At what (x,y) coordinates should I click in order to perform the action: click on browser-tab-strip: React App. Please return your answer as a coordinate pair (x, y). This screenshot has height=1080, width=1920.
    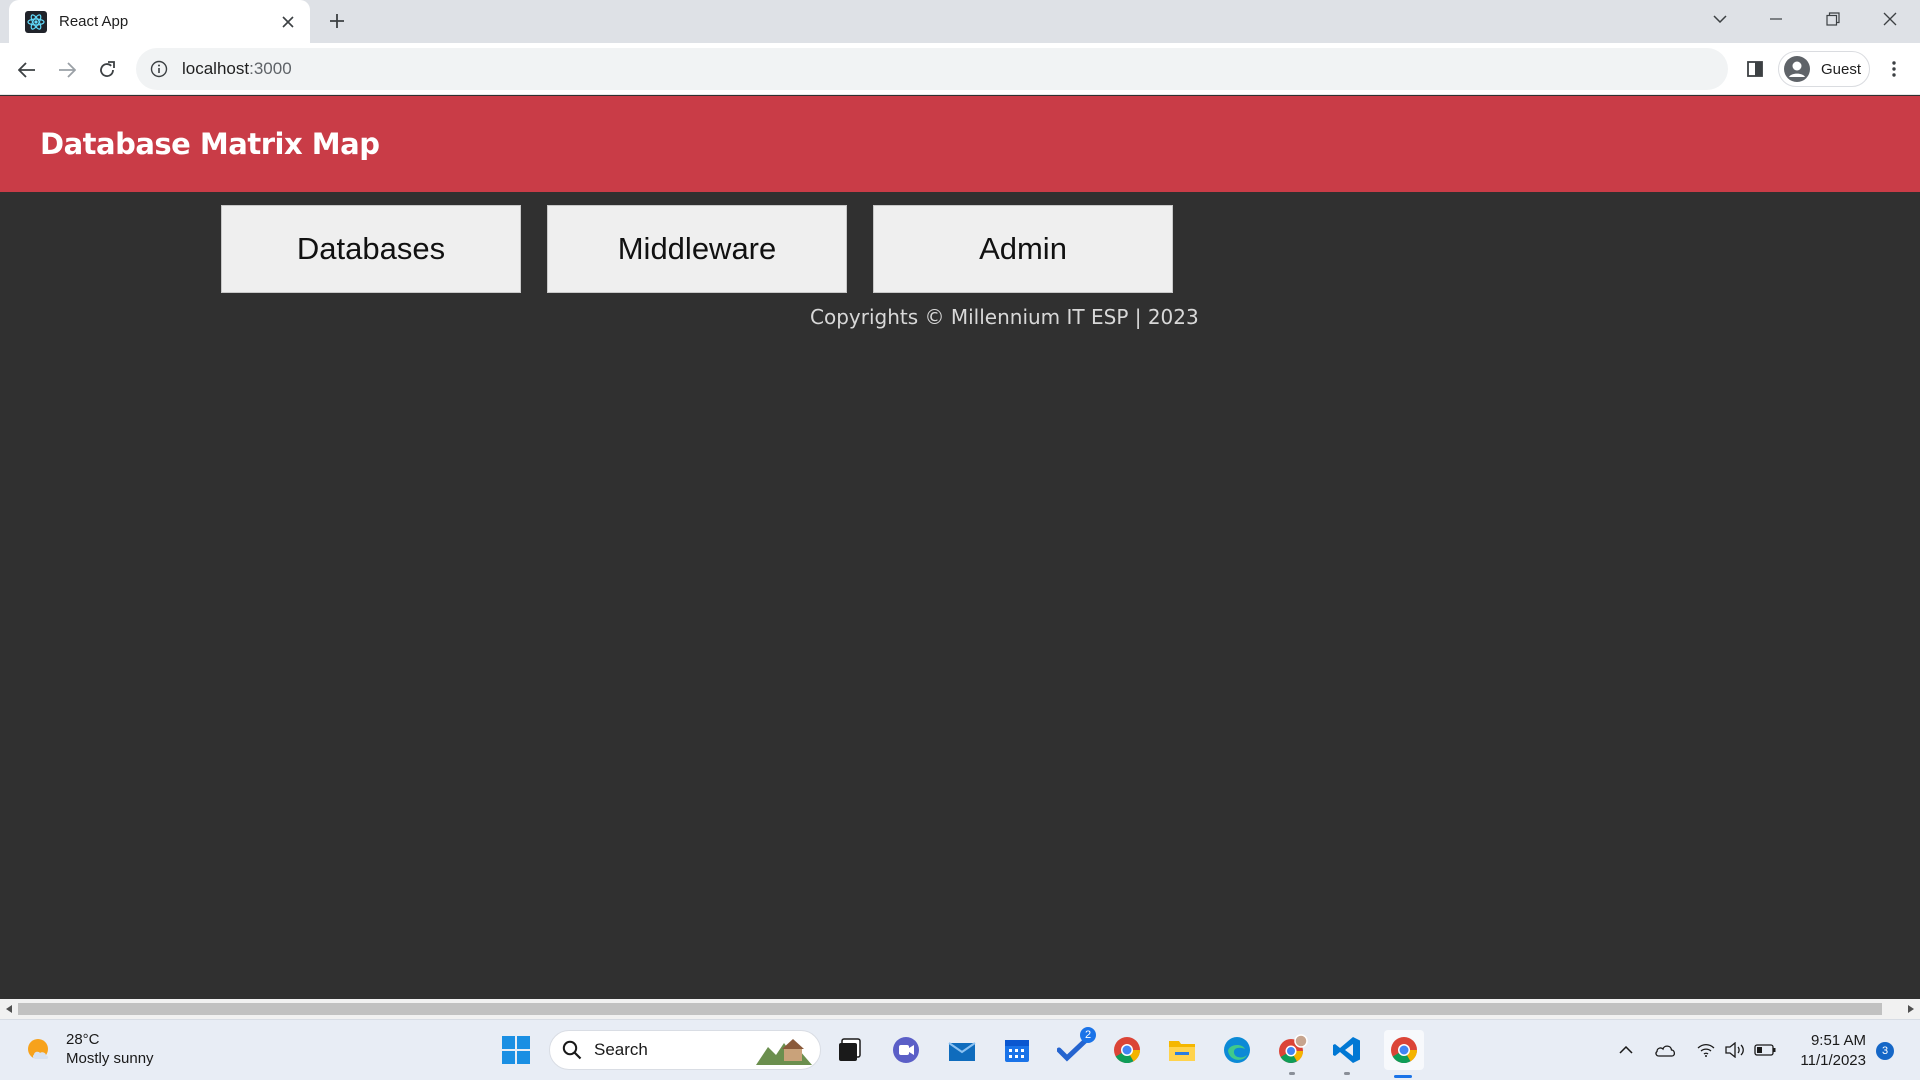
    Looking at the image, I should click on (960, 21).